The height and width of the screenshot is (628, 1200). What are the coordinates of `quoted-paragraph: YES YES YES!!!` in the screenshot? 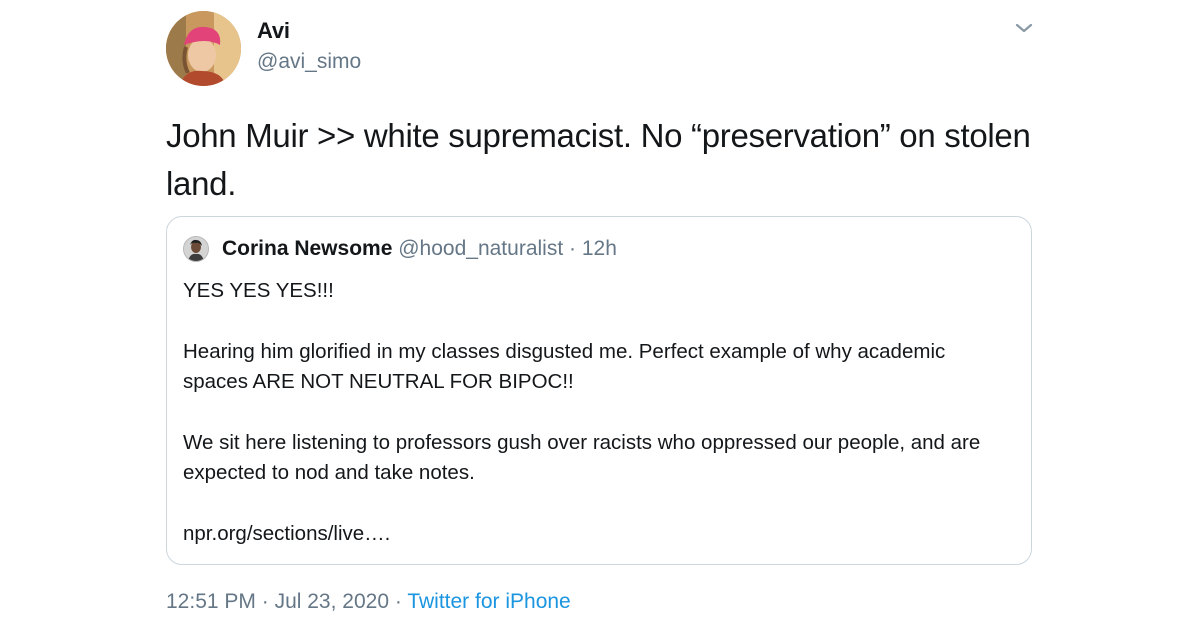 It's located at (258, 290).